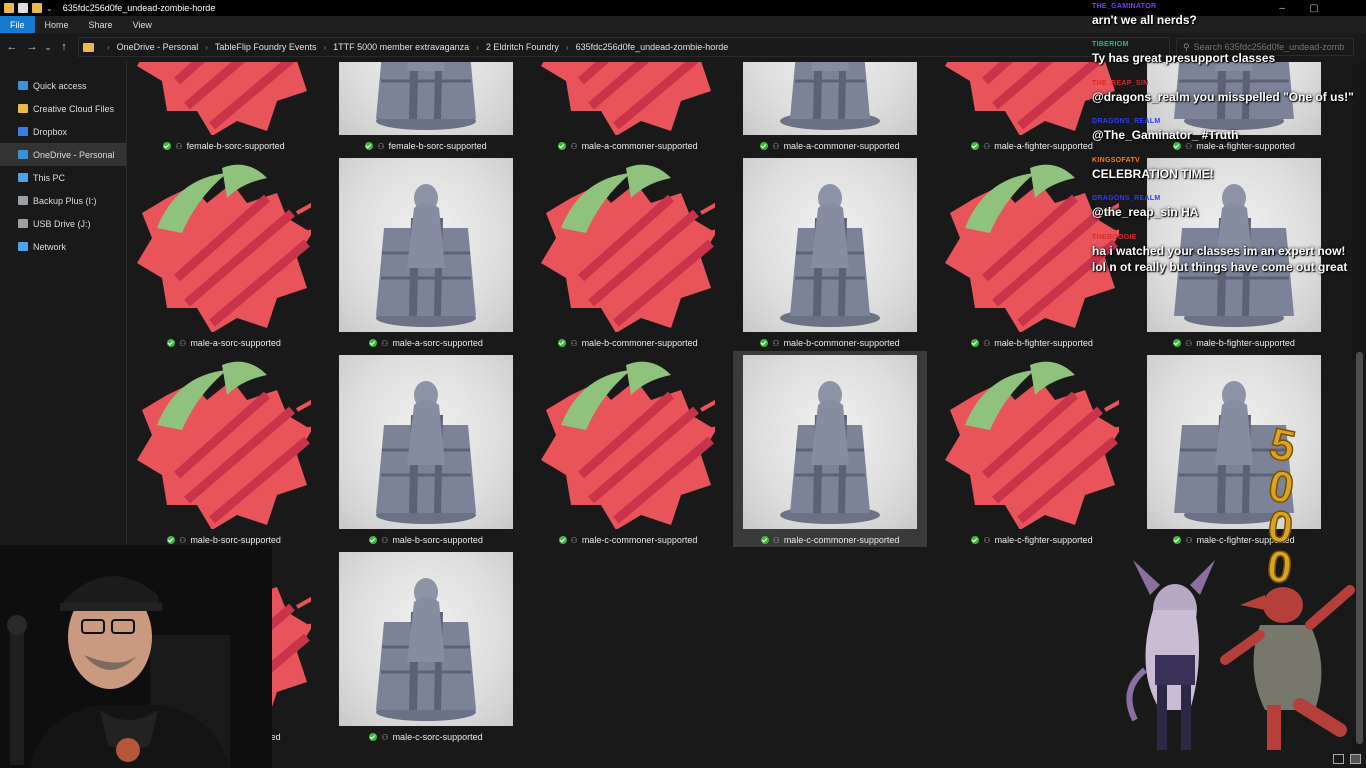 Image resolution: width=1366 pixels, height=768 pixels. Describe the element at coordinates (1120, 83) in the screenshot. I see `chat-username: THE_REAP_SIN` at that location.